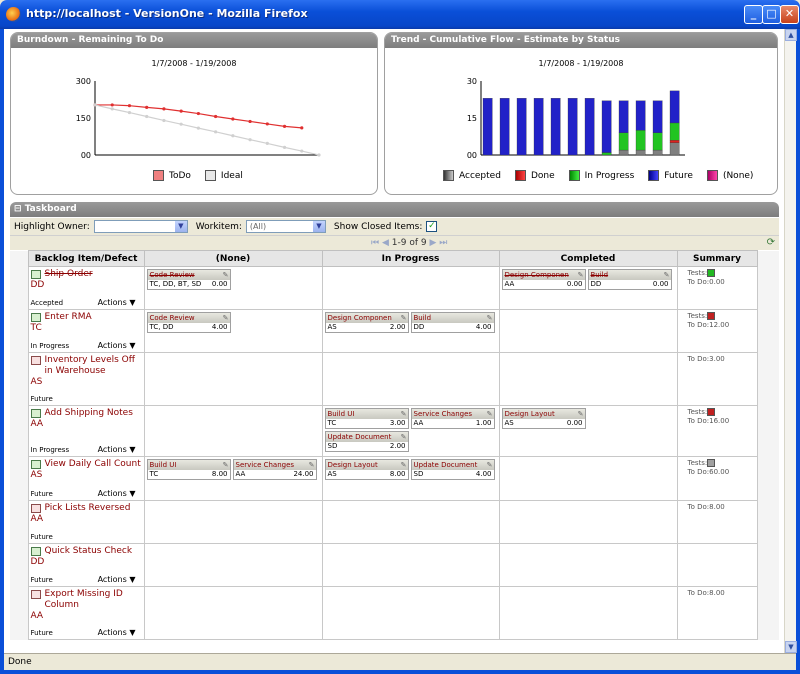  I want to click on row-gutter, so click(19, 331).